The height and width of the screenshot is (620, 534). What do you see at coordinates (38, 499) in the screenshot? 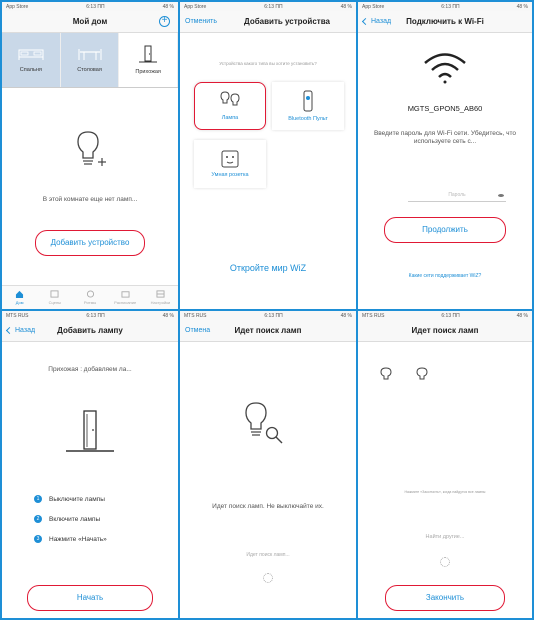
I see `step-number: 1` at bounding box center [38, 499].